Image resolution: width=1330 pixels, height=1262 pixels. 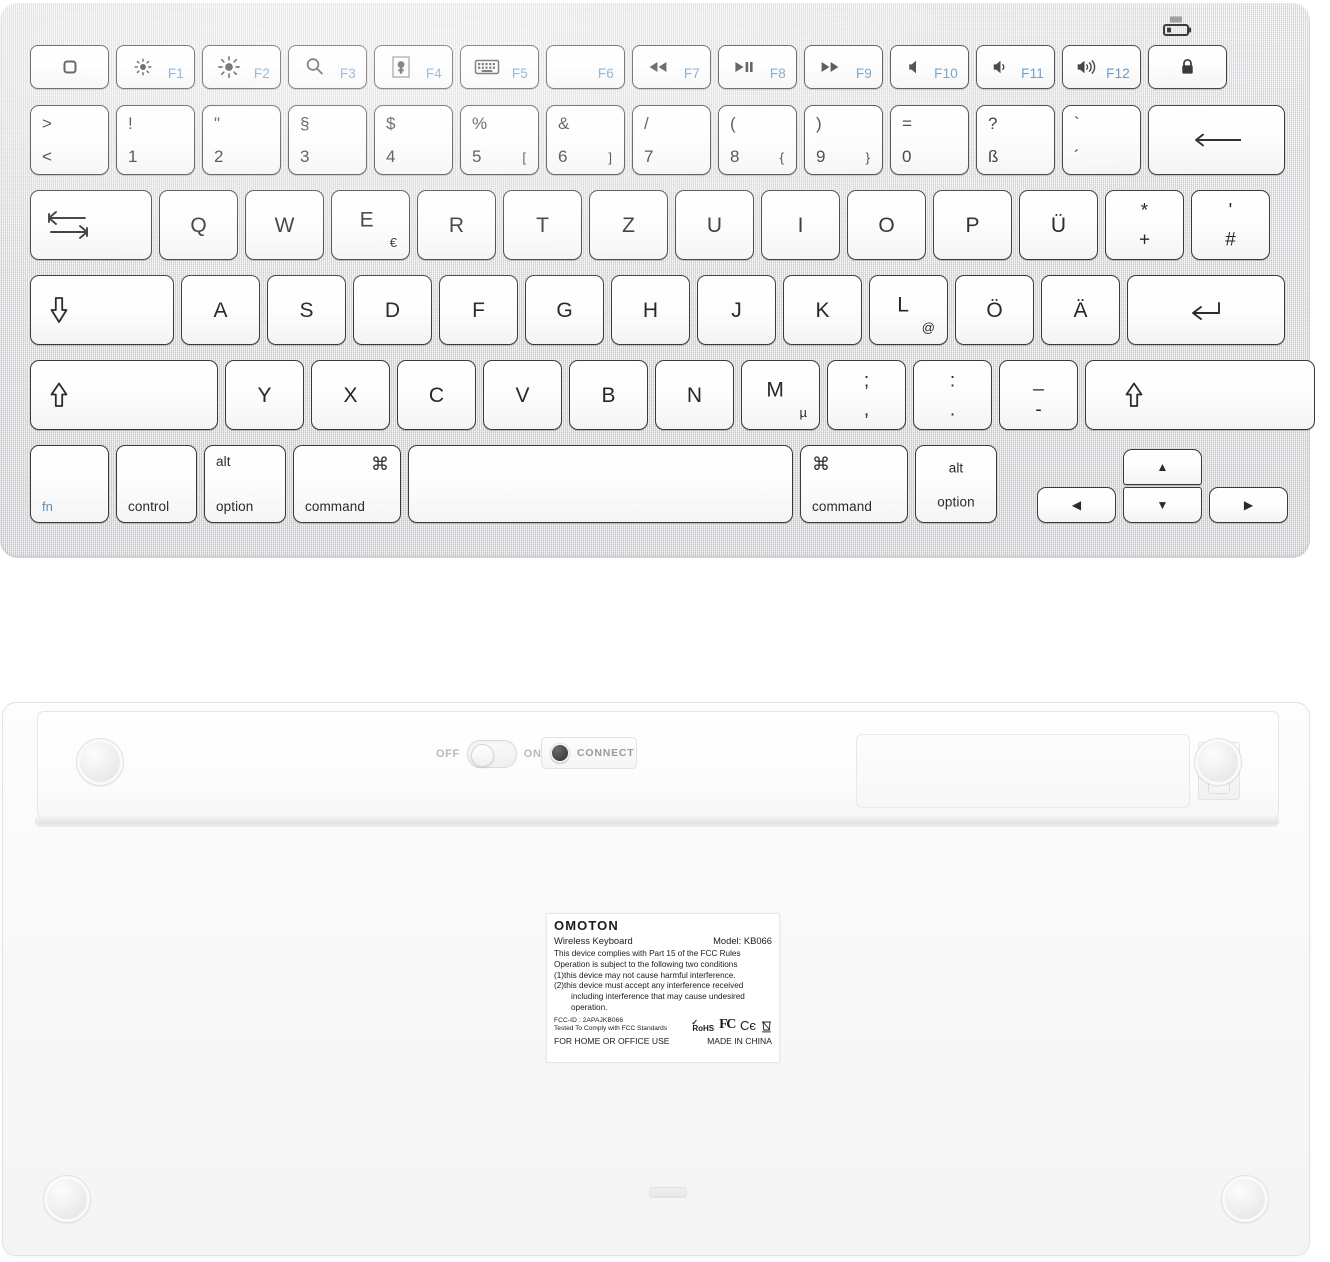 What do you see at coordinates (866, 395) in the screenshot?
I see `key-comma: ; ,` at bounding box center [866, 395].